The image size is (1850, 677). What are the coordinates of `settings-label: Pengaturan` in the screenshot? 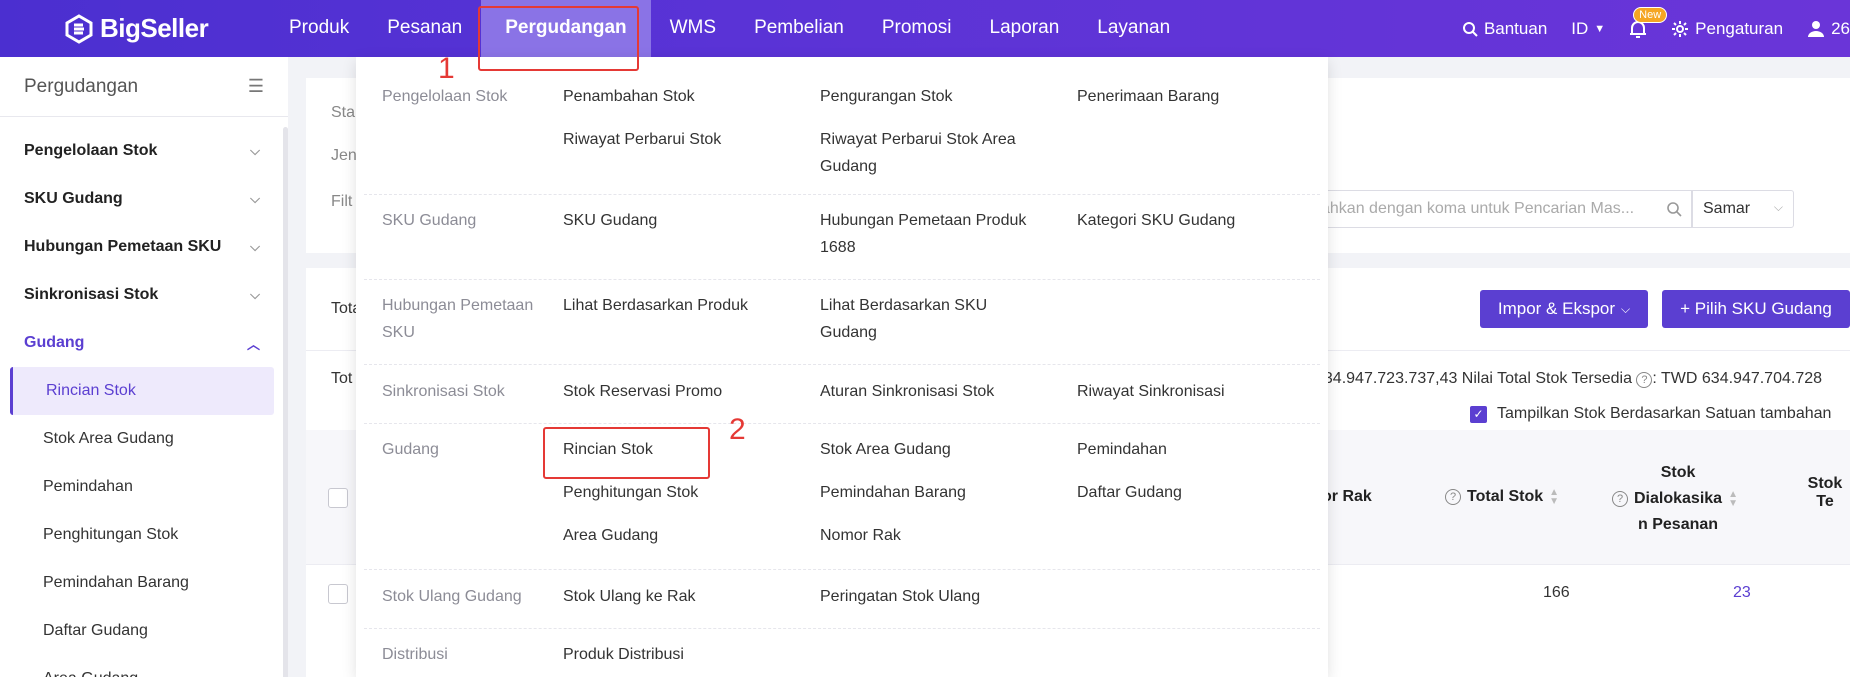 It's located at (1739, 28).